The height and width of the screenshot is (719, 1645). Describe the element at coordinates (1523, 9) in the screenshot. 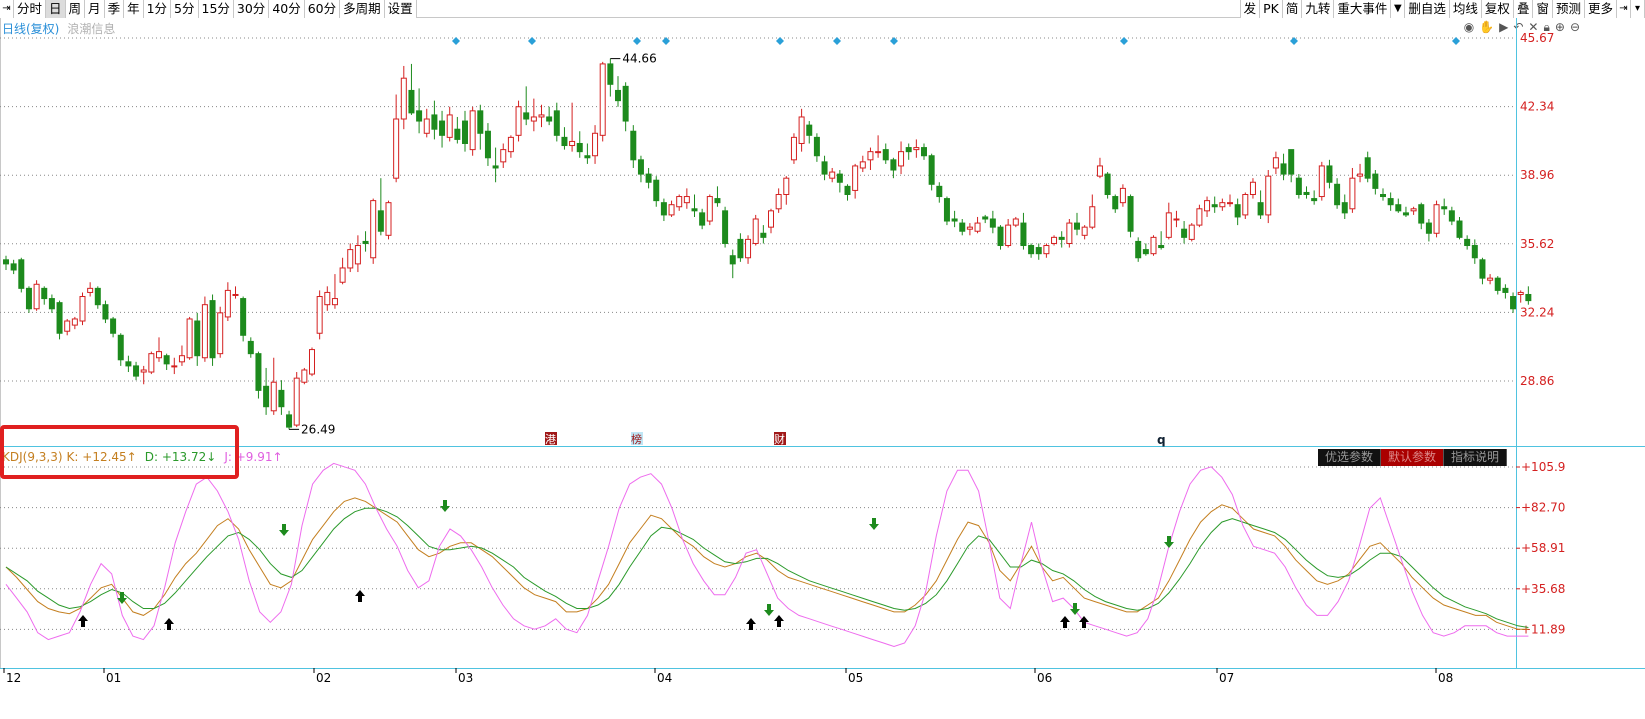

I see `overlay-button: 叠` at that location.